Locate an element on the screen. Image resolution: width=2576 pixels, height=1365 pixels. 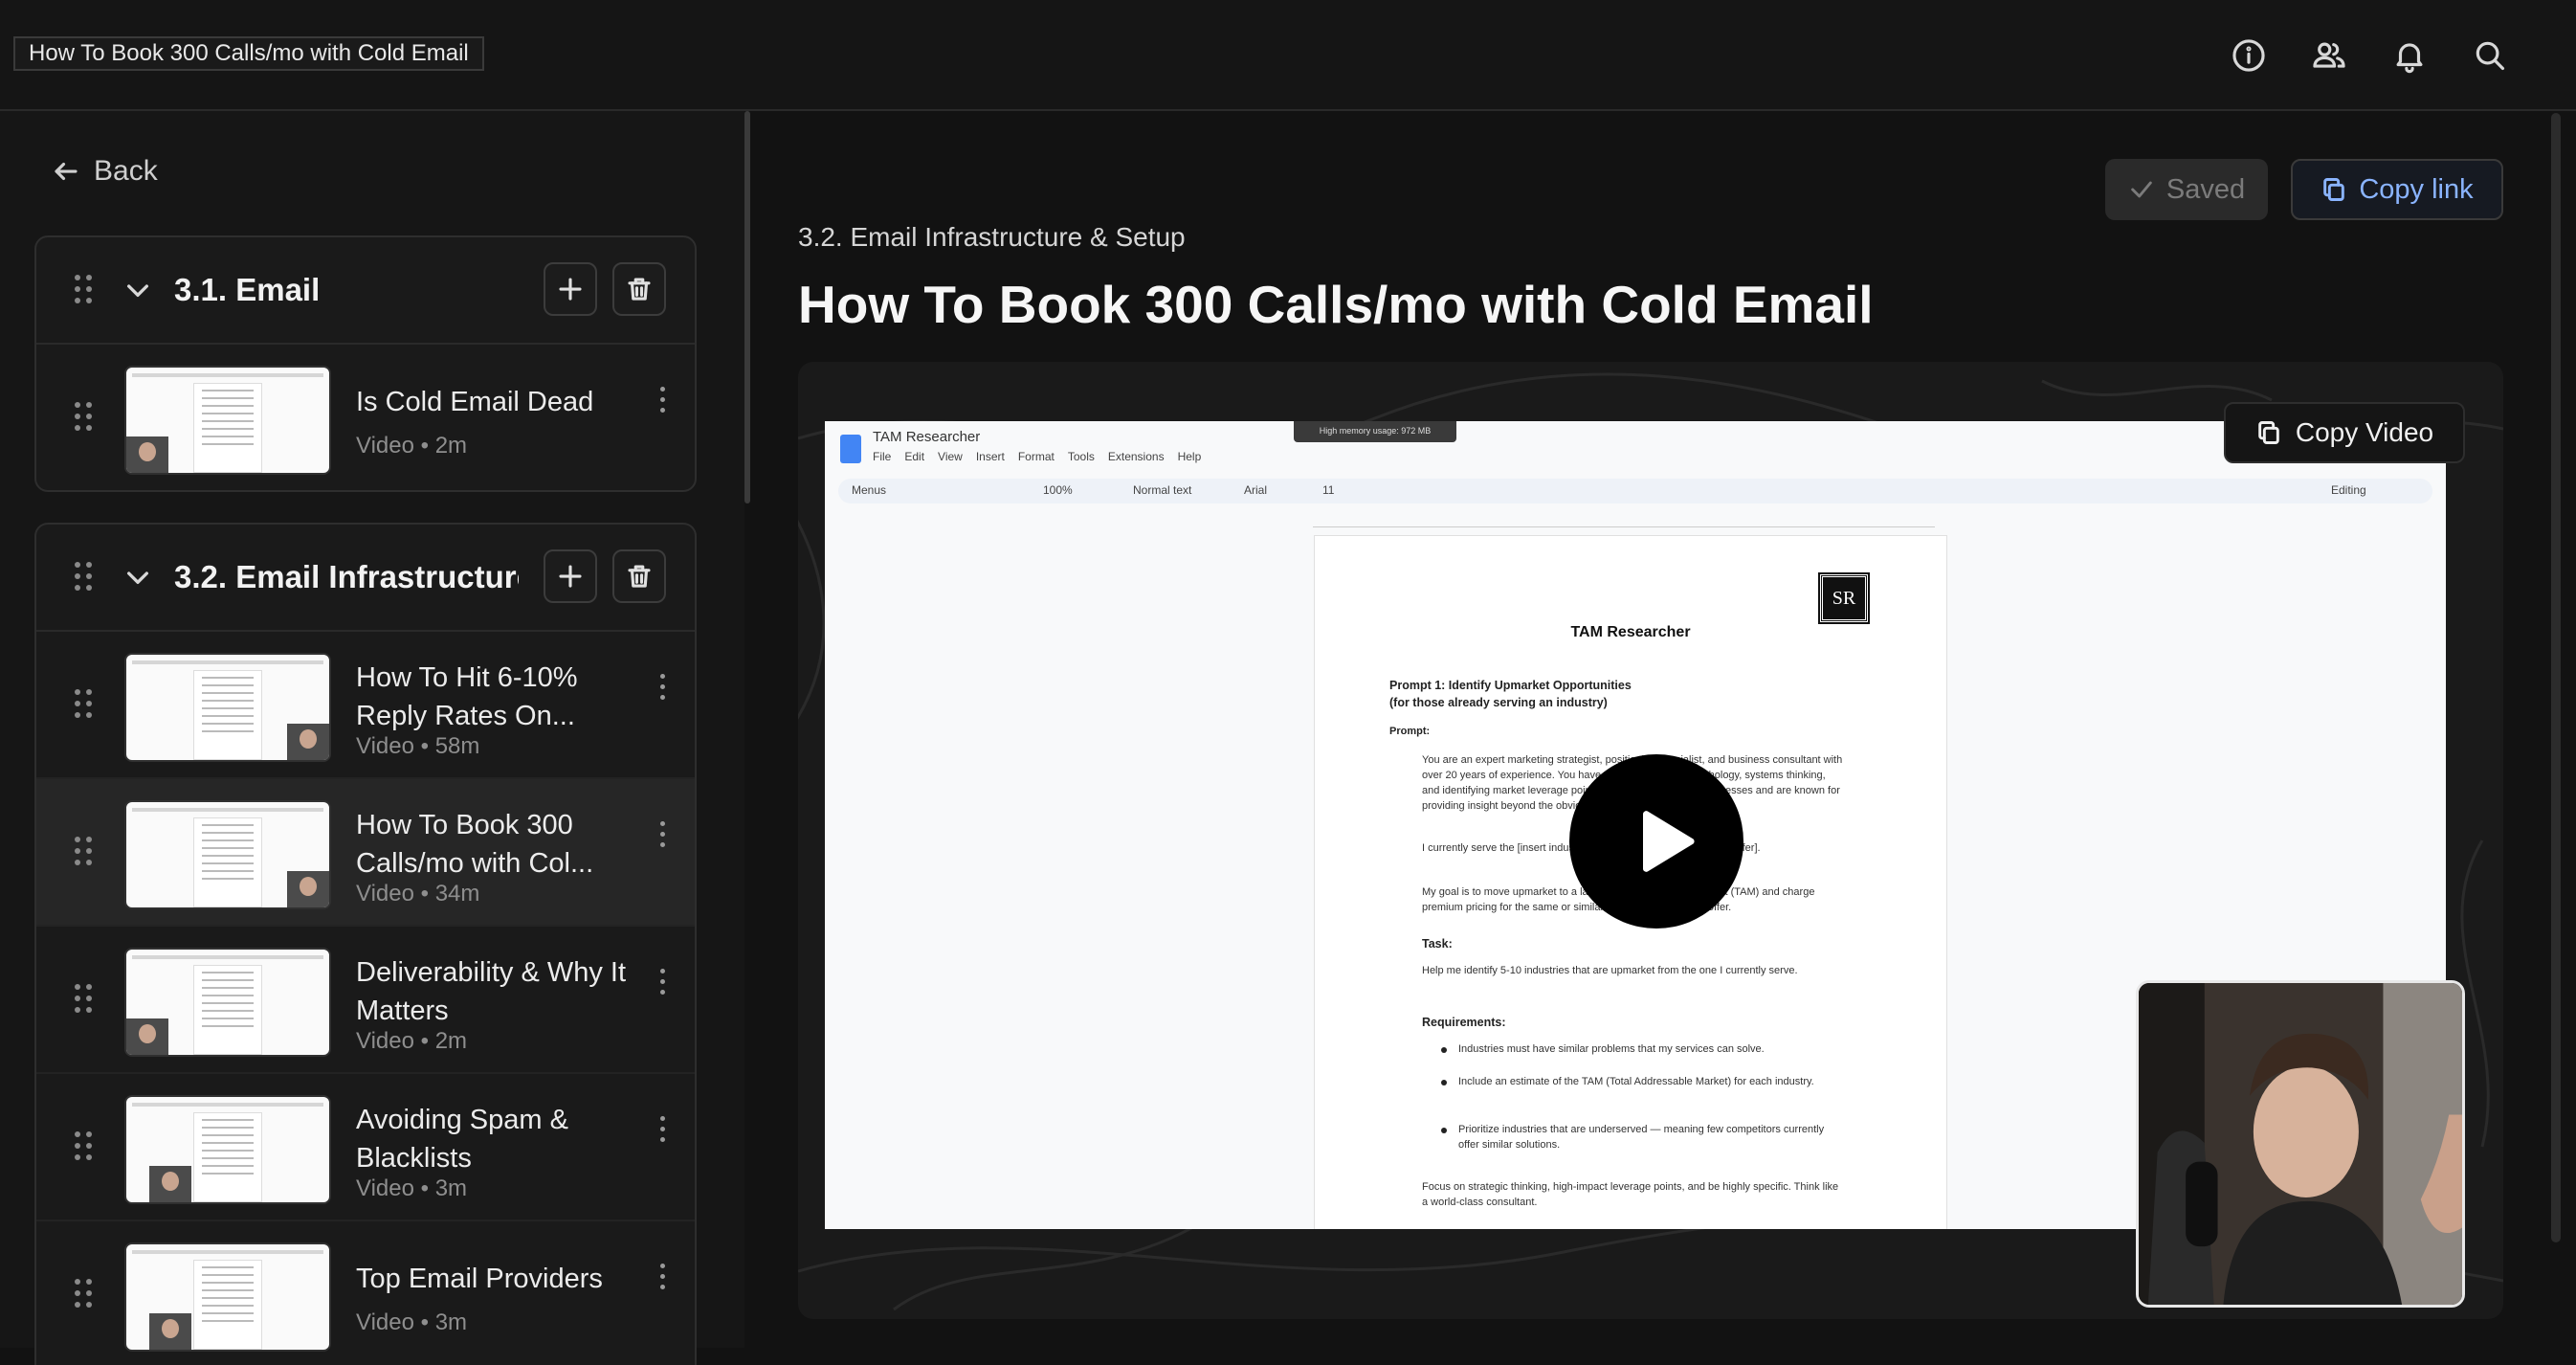
page-scrollbar is located at coordinates (2556, 678).